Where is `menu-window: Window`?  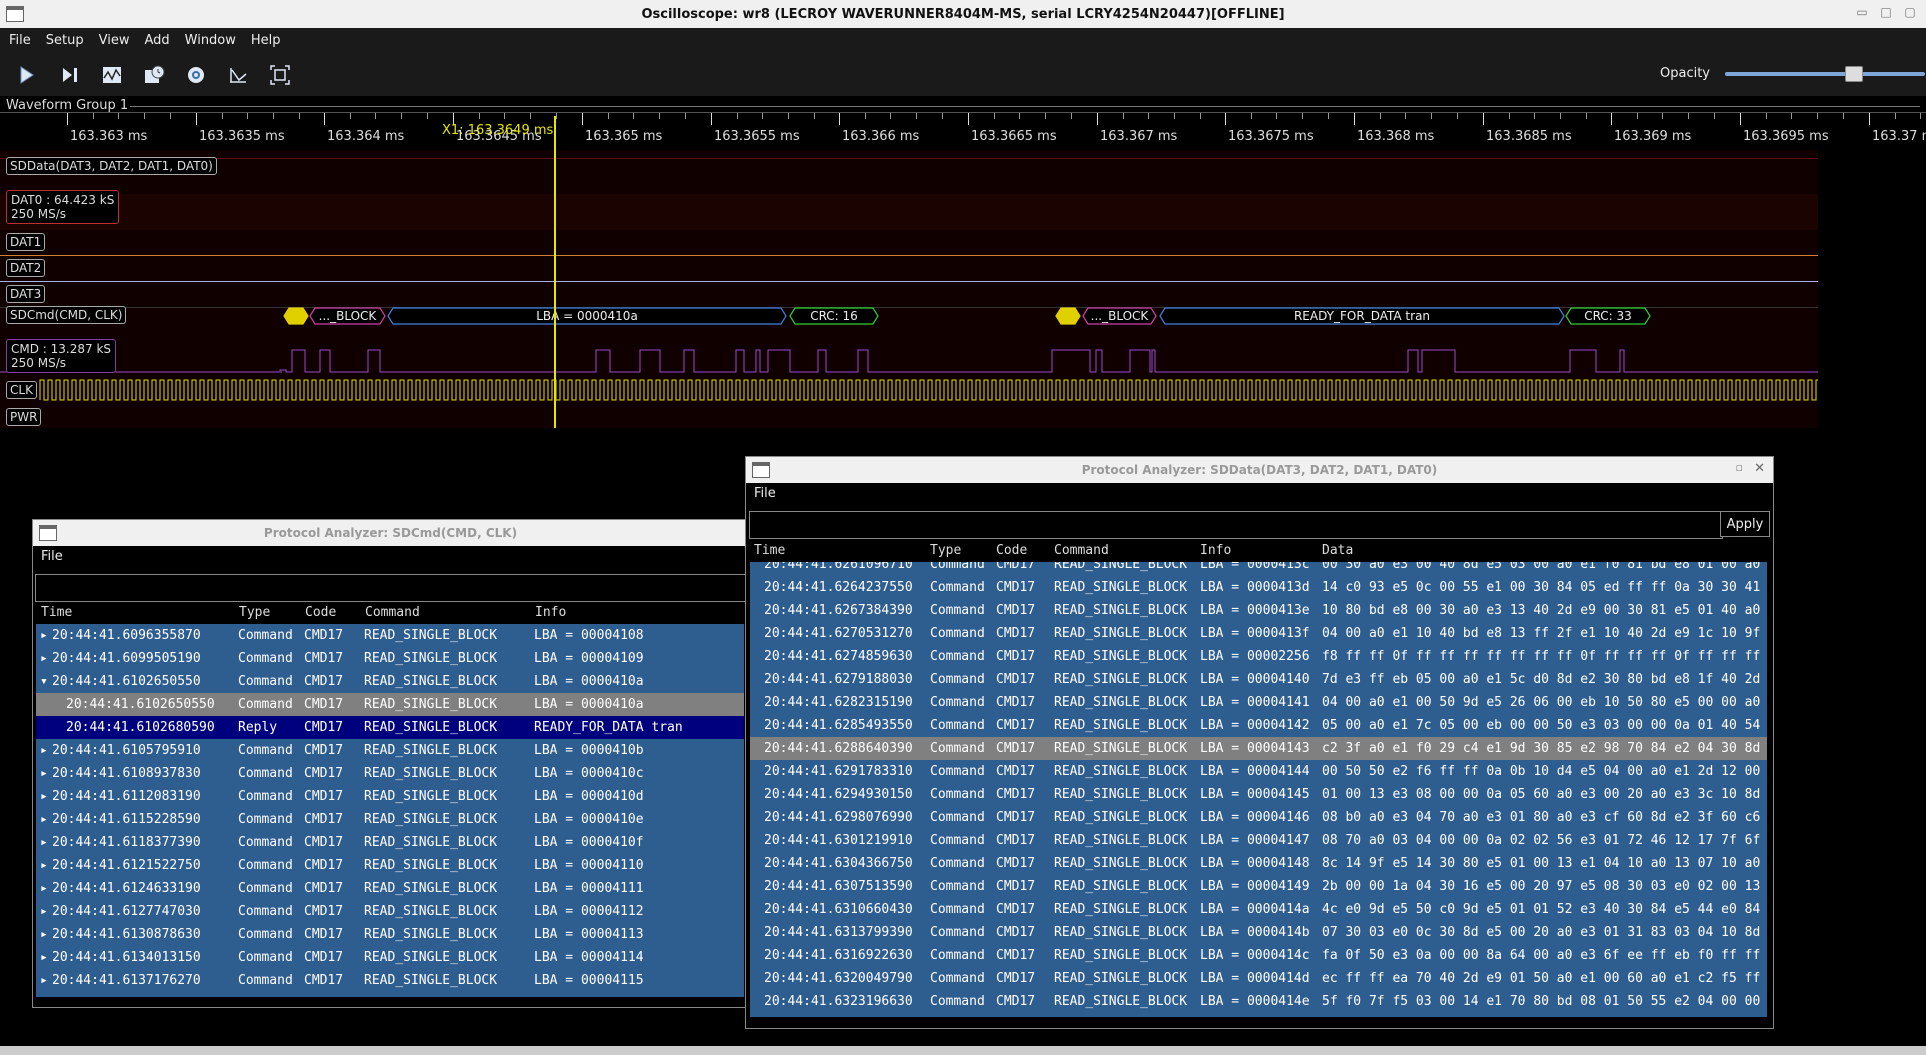
menu-window: Window is located at coordinates (209, 40).